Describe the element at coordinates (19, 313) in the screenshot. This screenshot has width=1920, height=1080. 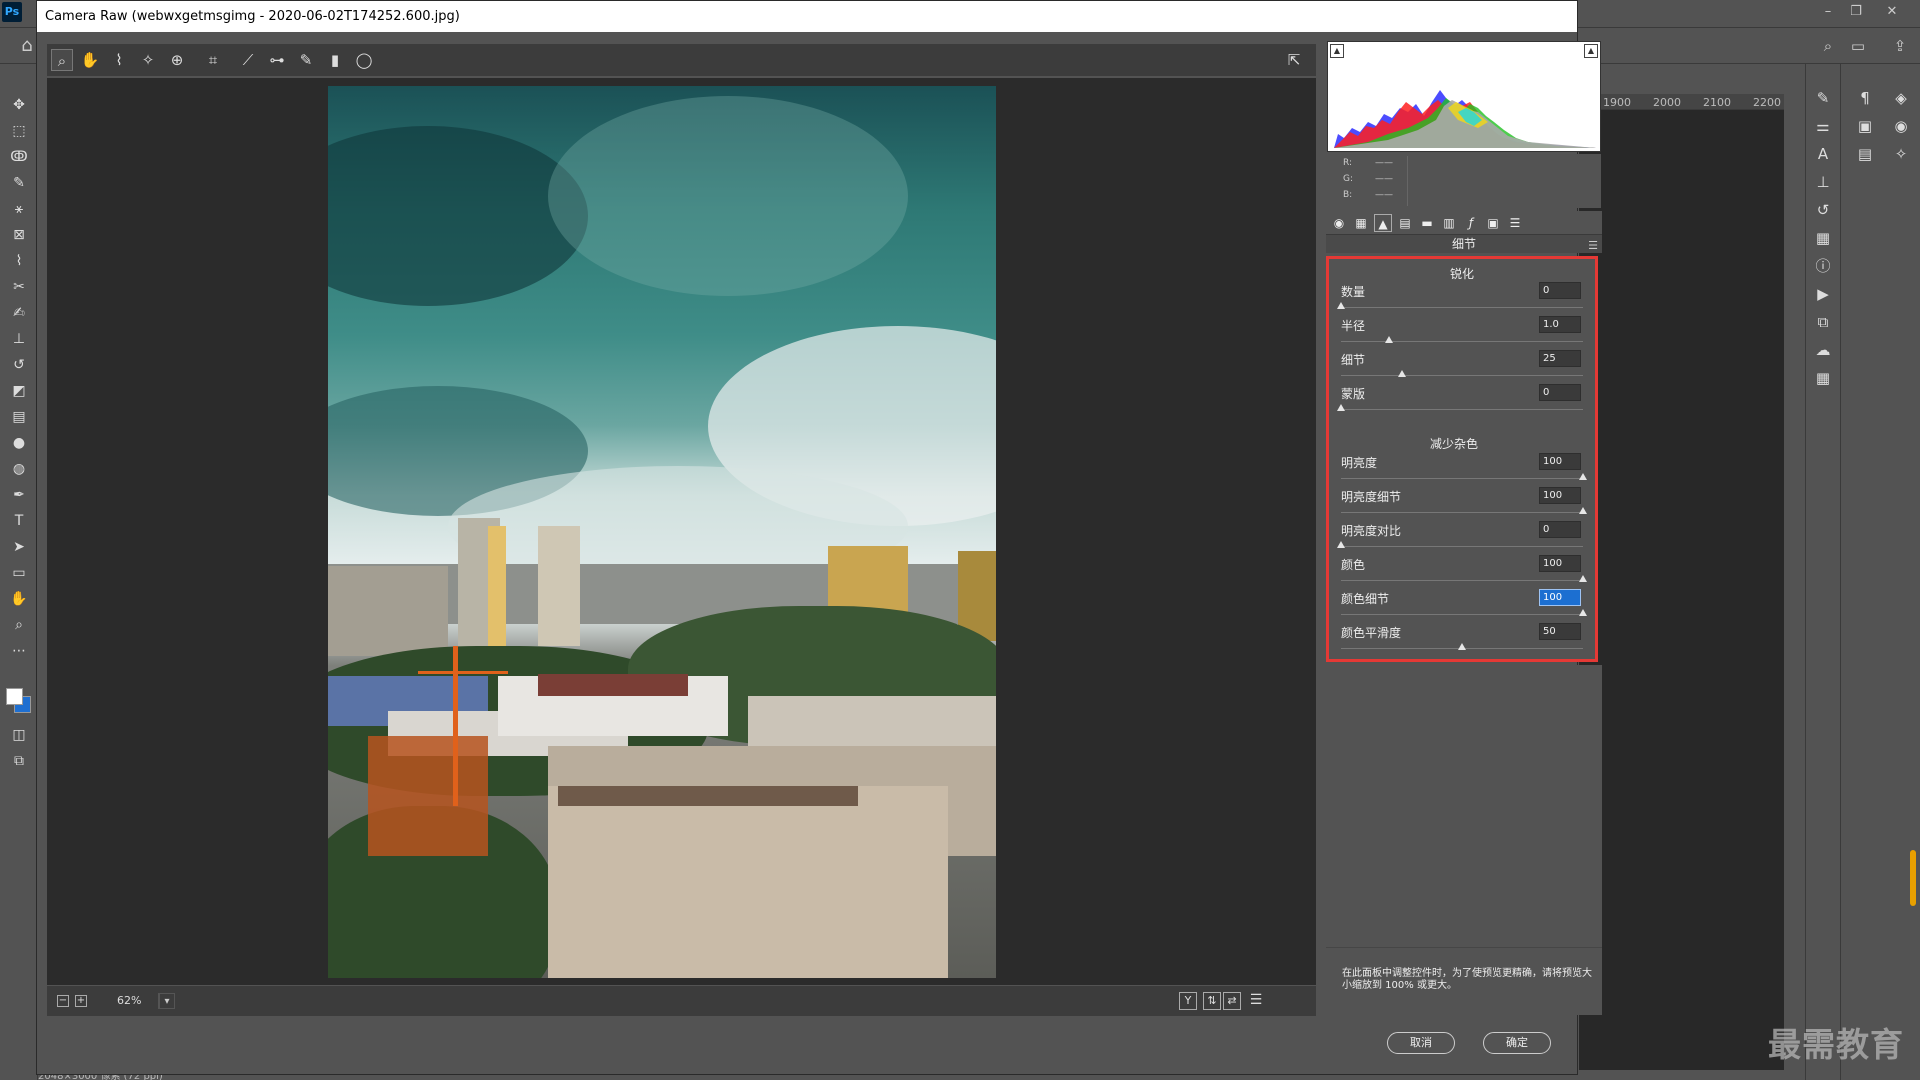
I see `brush-tool-icon: ✍` at that location.